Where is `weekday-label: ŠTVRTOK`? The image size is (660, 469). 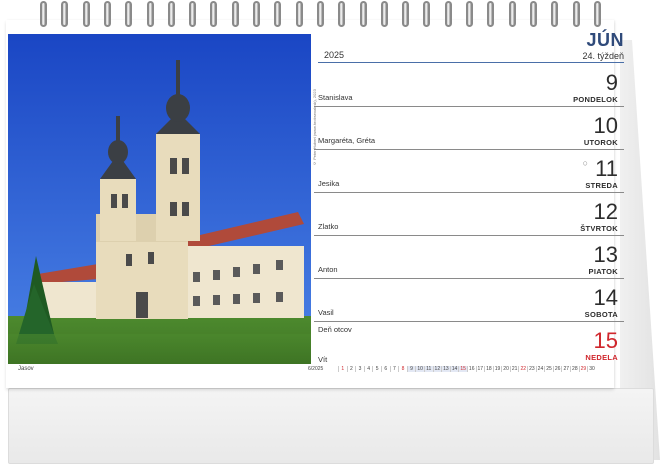
weekday-label: ŠTVRTOK is located at coordinates (599, 228).